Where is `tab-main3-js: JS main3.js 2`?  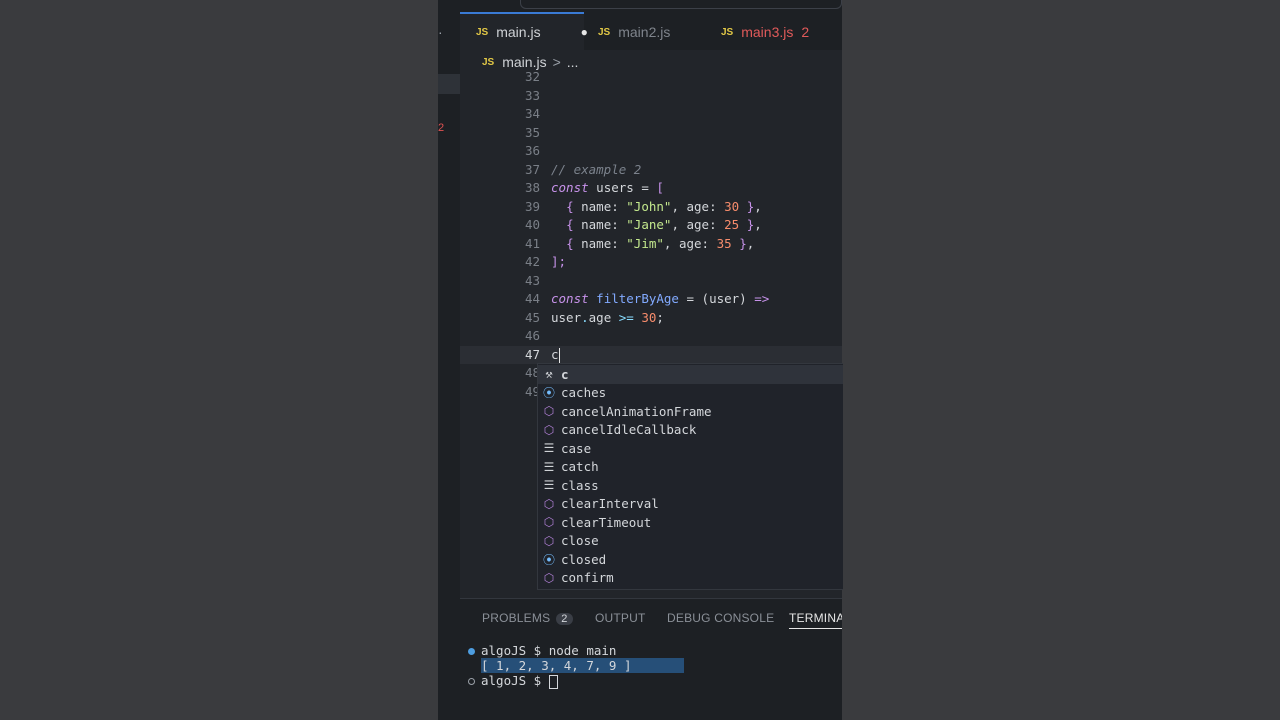
tab-main3-js: JS main3.js 2 is located at coordinates (776, 32).